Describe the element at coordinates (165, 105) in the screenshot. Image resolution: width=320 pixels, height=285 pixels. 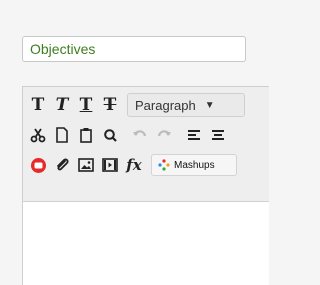
I see `format-dropdown-value: Paragraph` at that location.